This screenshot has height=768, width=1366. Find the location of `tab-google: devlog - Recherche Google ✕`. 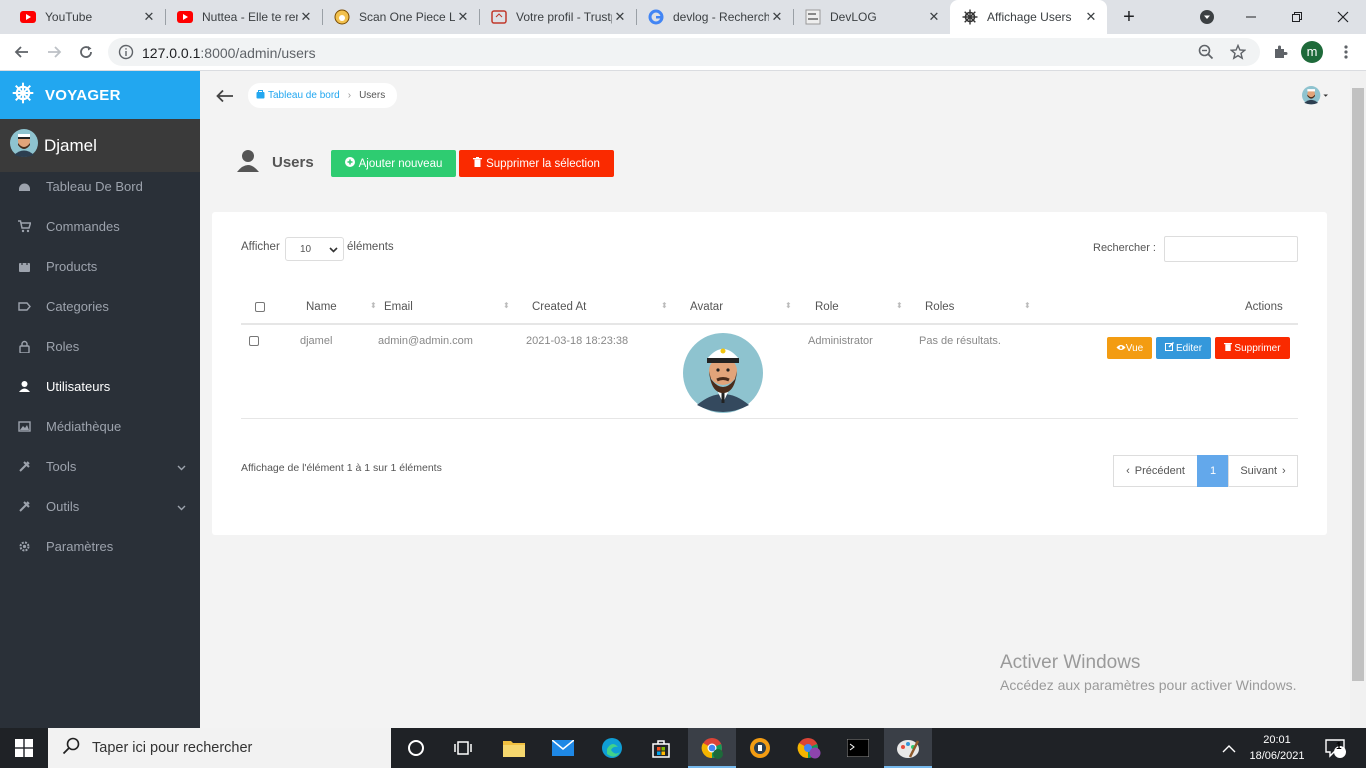

tab-google: devlog - Recherche Google ✕ is located at coordinates (714, 17).